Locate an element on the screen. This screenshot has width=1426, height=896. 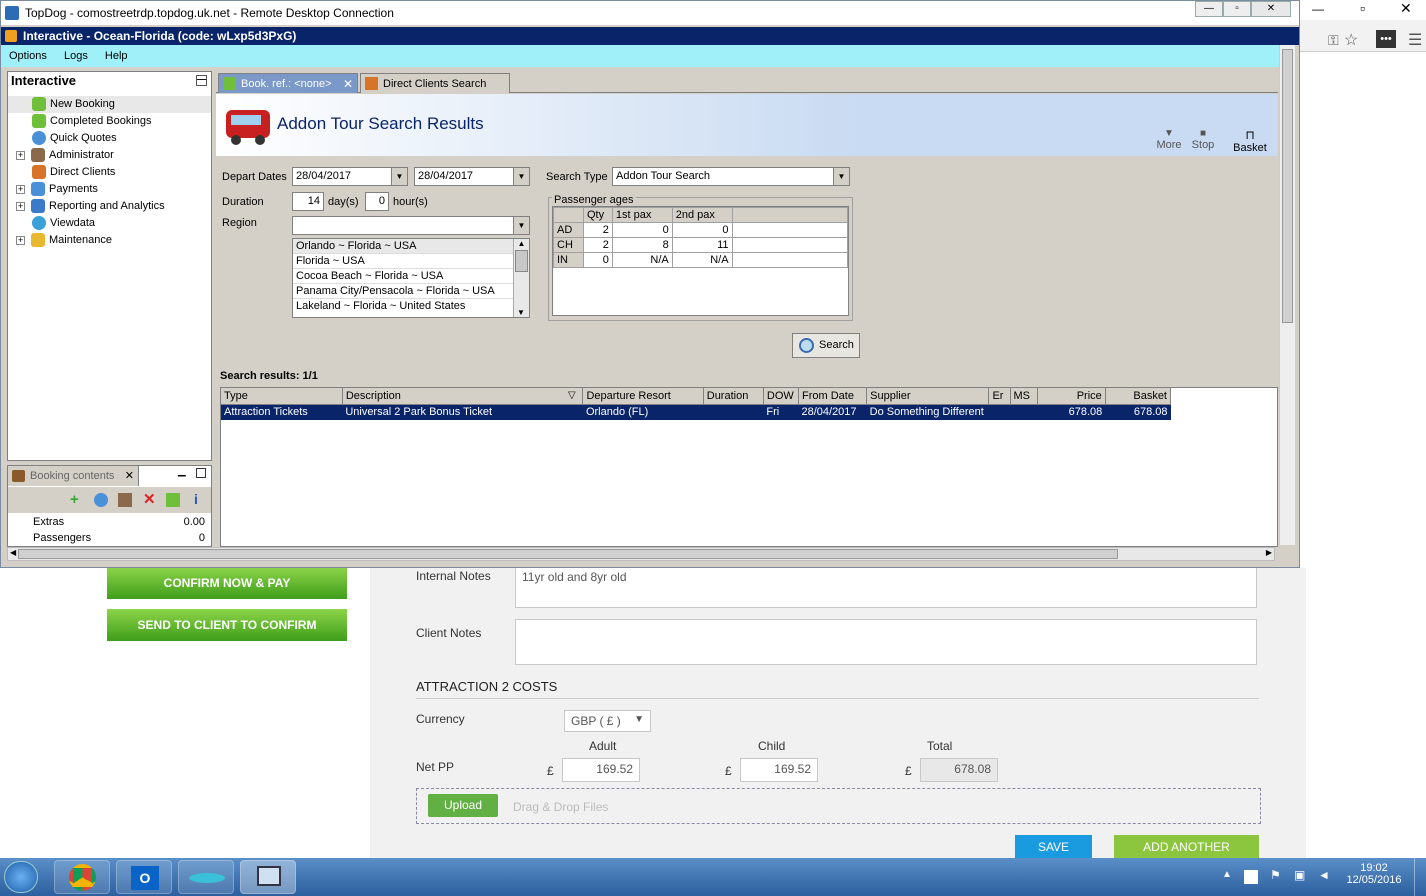
confirm-pay-button: CONFIRM NOW & PAY is located at coordinates (227, 583).